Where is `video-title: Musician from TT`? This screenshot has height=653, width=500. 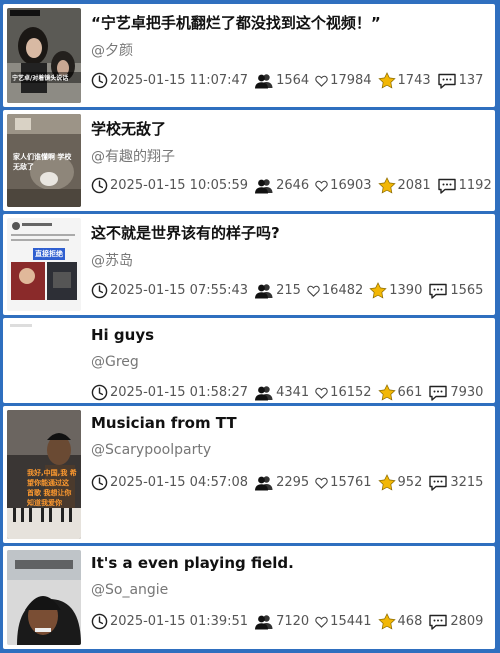 video-title: Musician from TT is located at coordinates (289, 423).